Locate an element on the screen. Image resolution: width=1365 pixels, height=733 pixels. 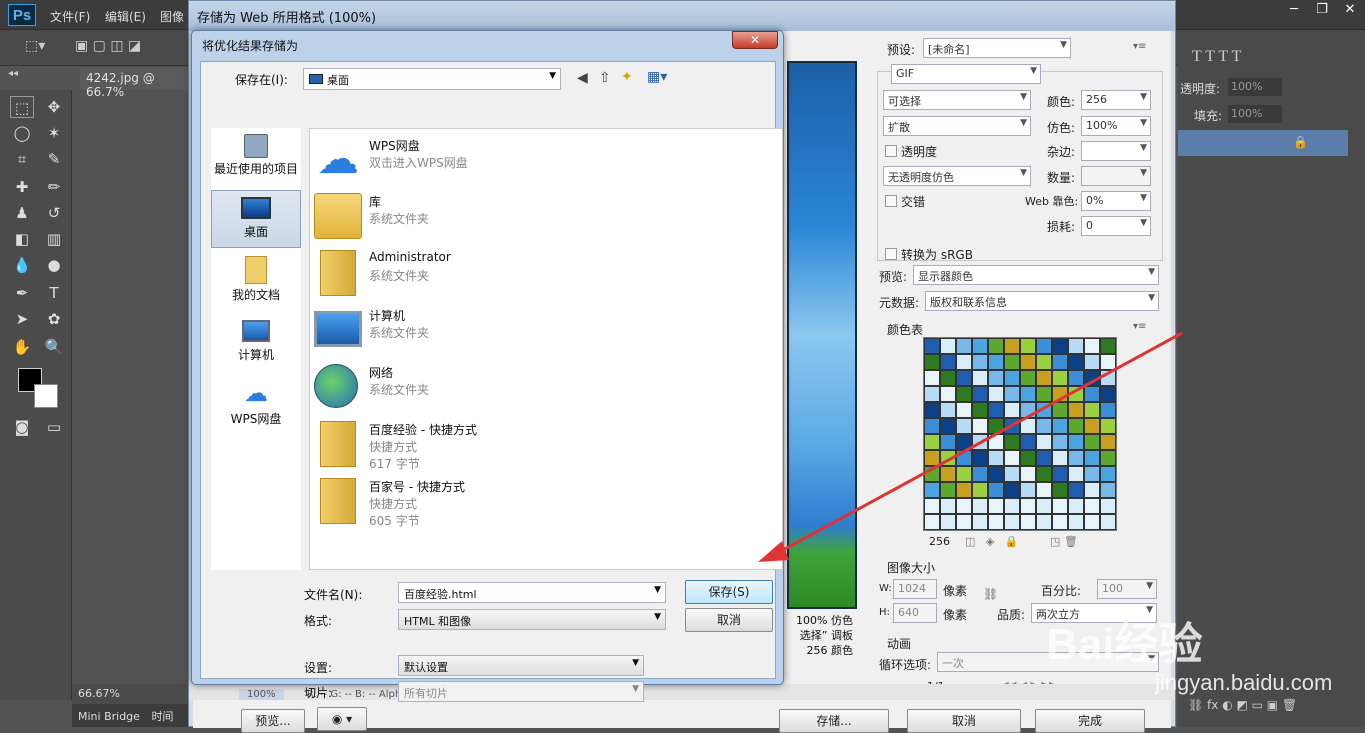
layer-bottom-icons: ⛓ fx ◐ ◩ ▭ ▣ 🗑 is located at coordinates (1242, 705).